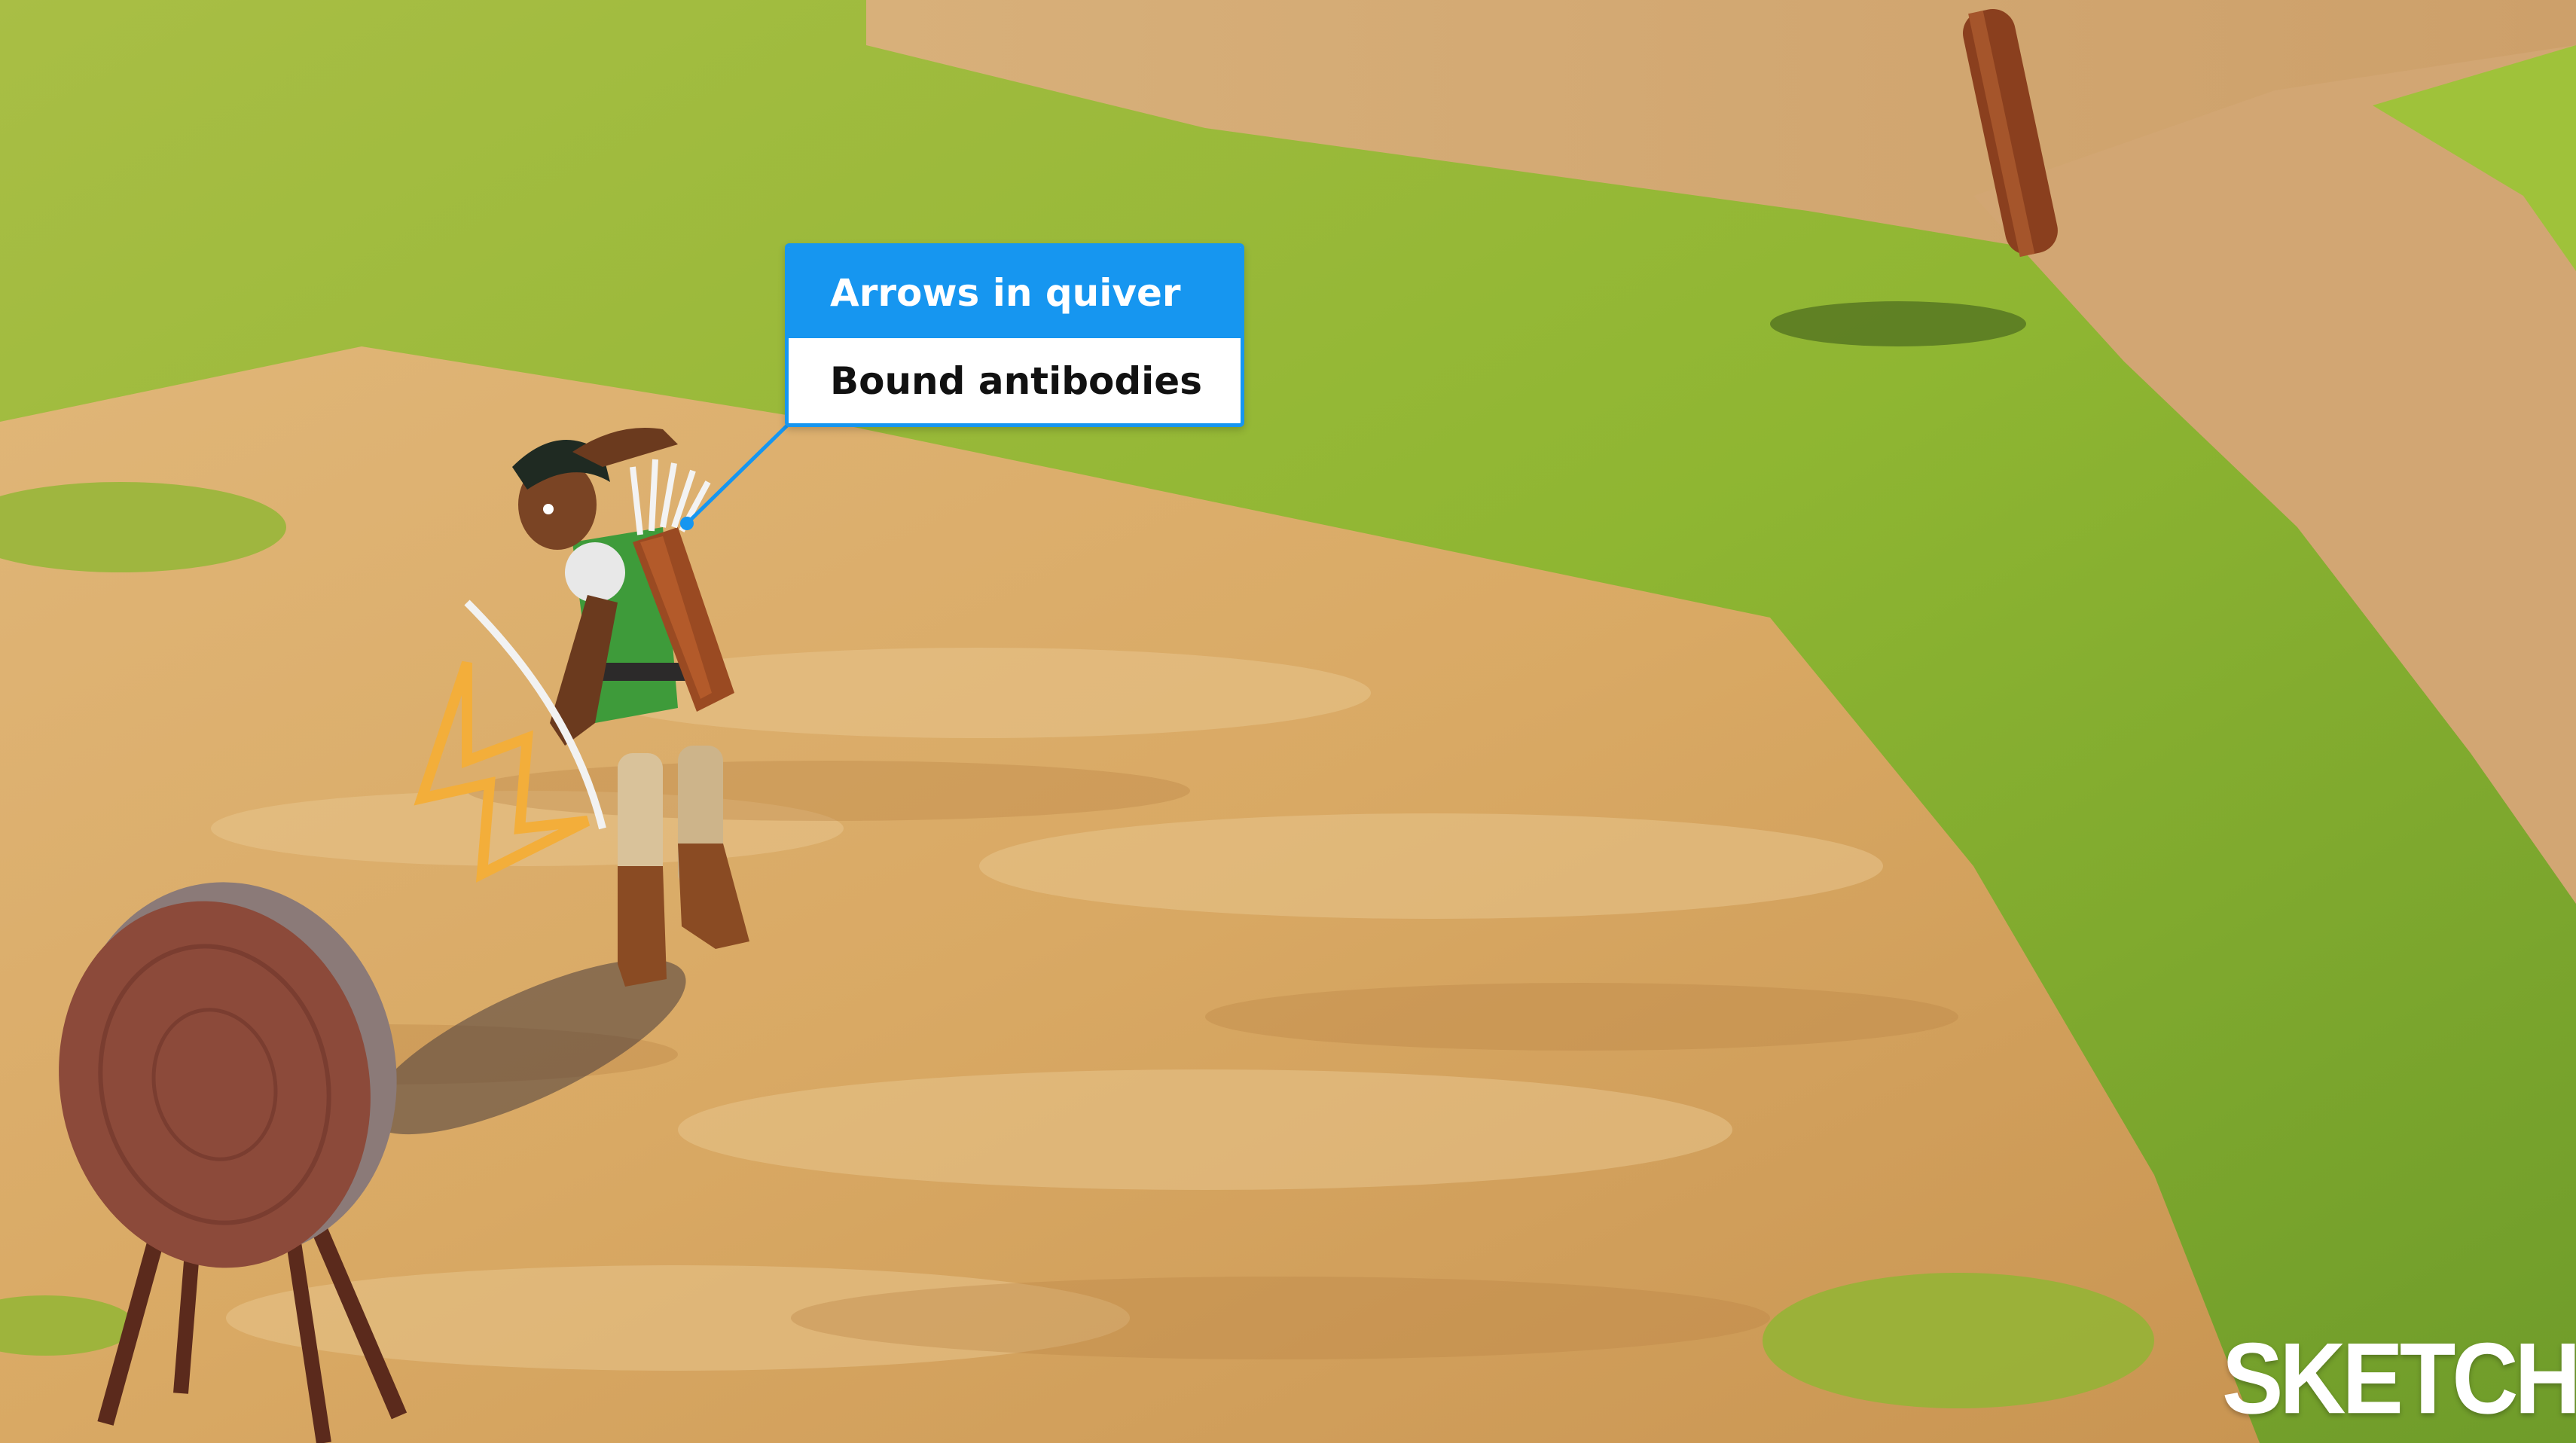 Image resolution: width=2576 pixels, height=1443 pixels. I want to click on annotation-callout: Arrows in quiver Bound antibodies, so click(1015, 335).